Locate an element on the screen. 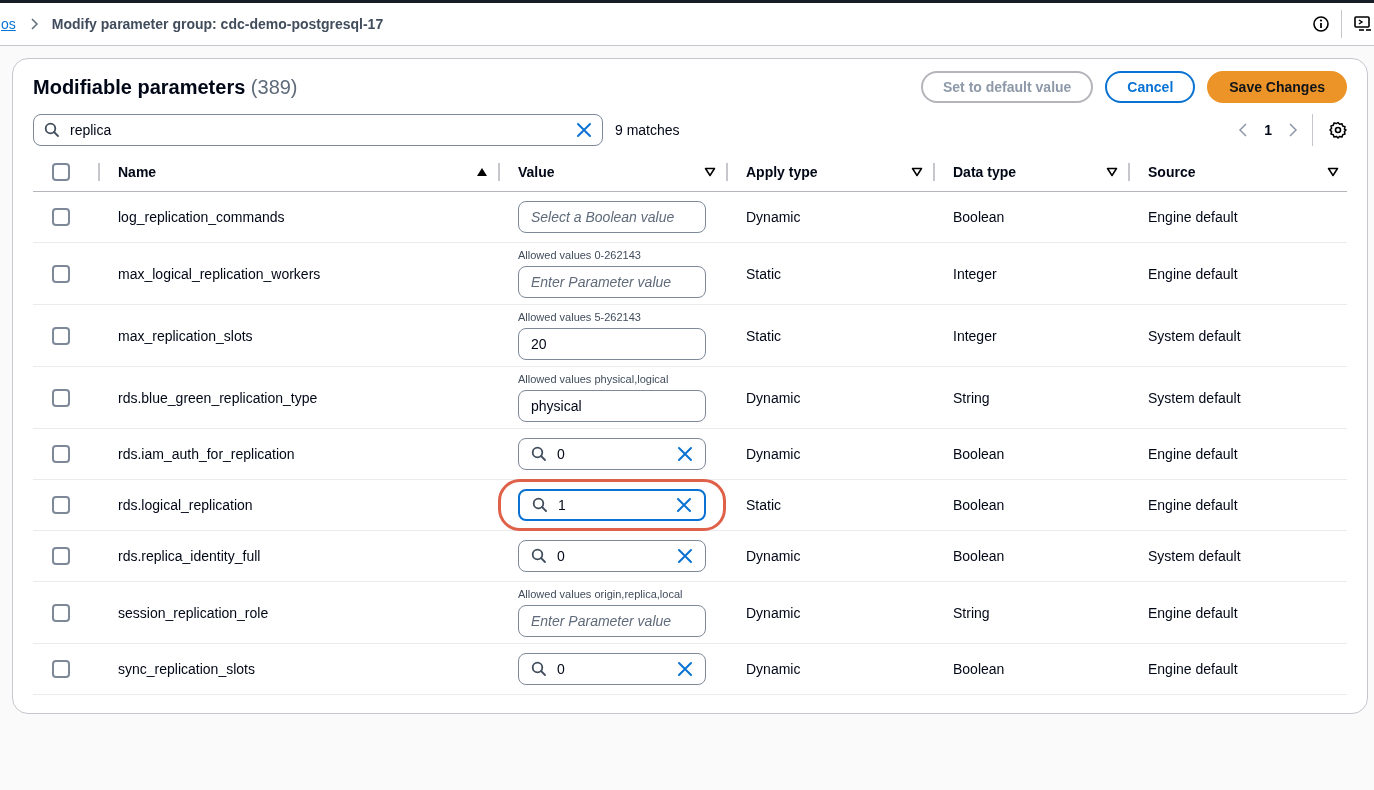  panel-title: Modifiable parameters (389) is located at coordinates (165, 87).